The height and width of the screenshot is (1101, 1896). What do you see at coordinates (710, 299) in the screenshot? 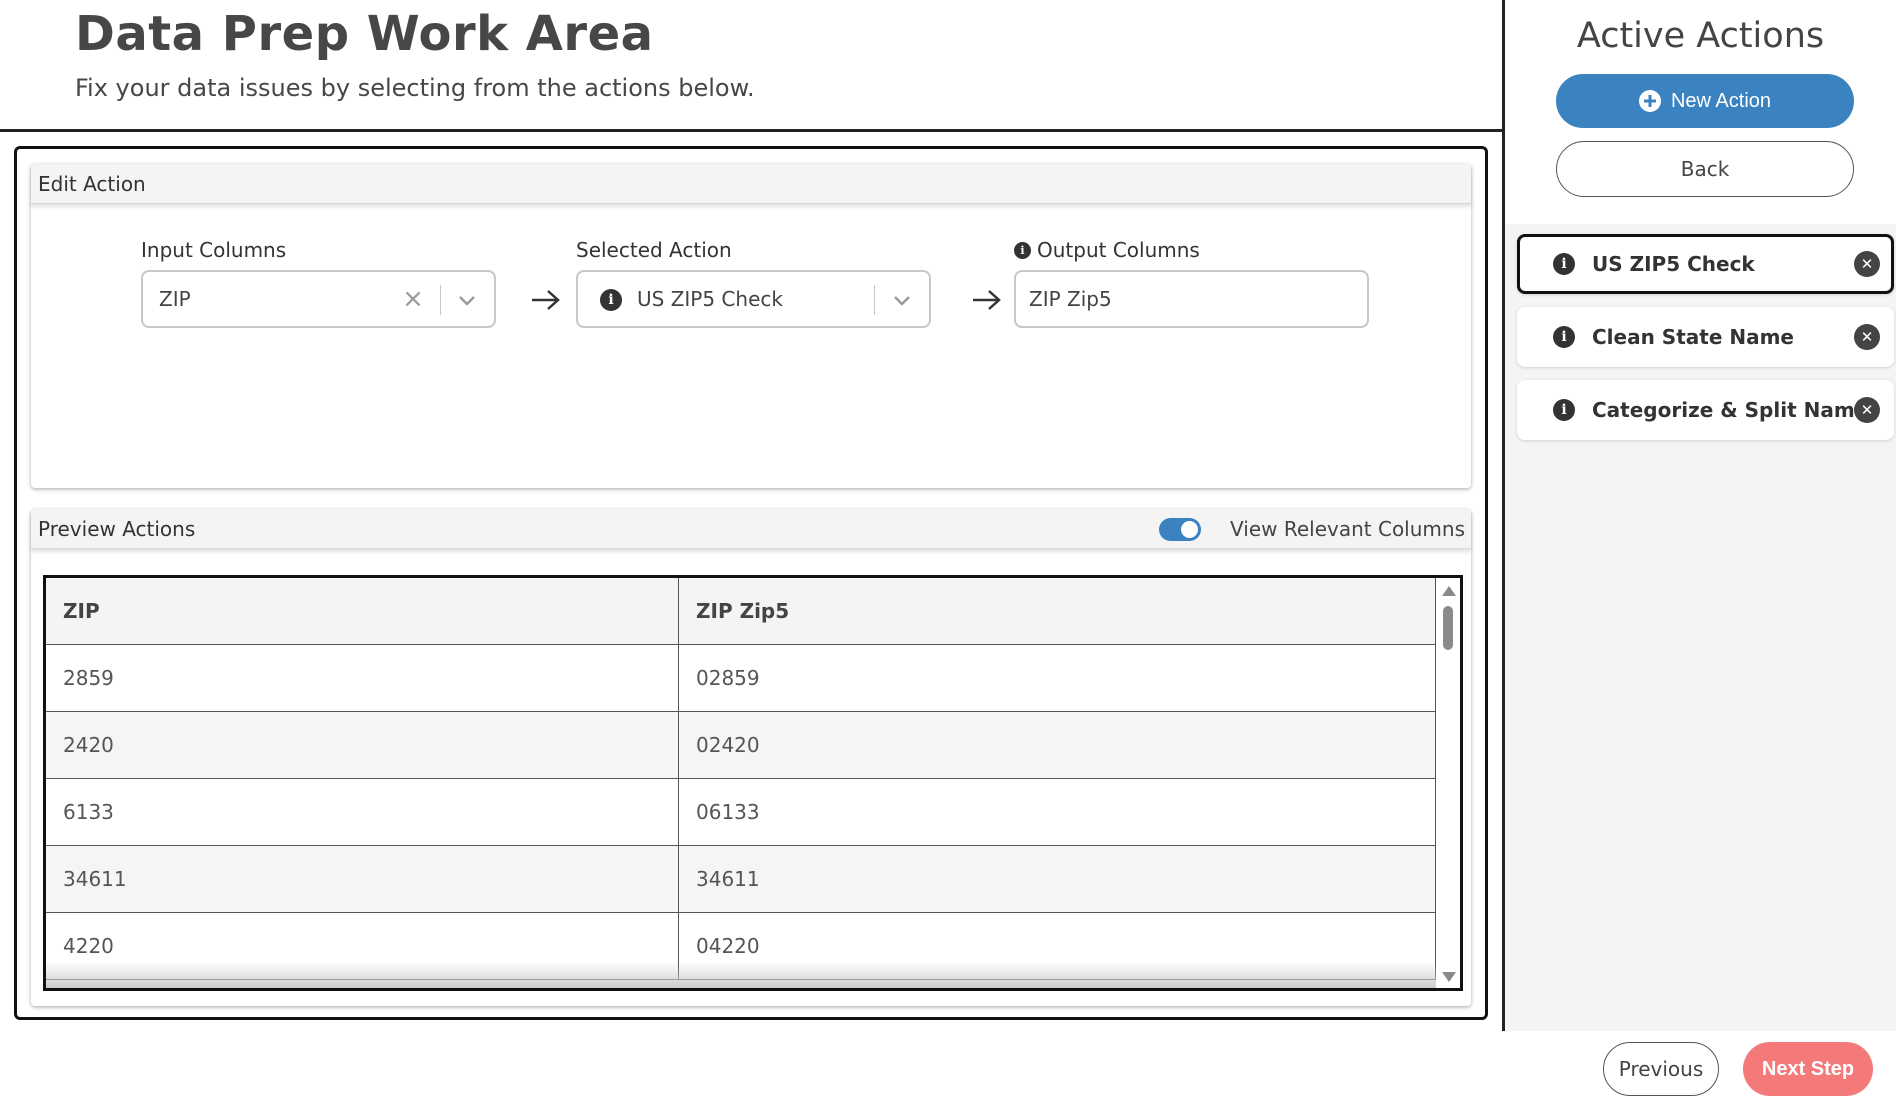
I see `selected-action-value: US ZIP5 Check` at bounding box center [710, 299].